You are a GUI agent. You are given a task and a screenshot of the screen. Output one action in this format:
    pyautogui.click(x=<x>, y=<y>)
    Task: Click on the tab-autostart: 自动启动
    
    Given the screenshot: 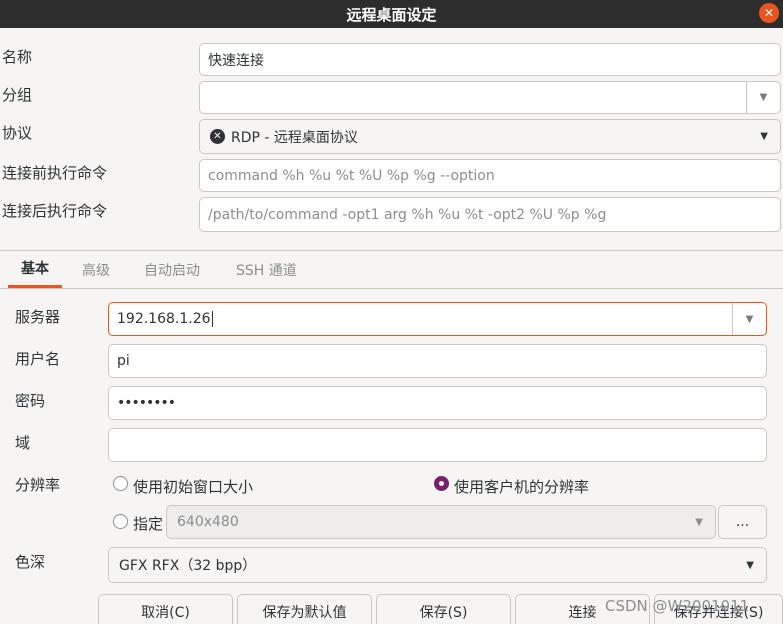 What is the action you would take?
    pyautogui.click(x=172, y=269)
    